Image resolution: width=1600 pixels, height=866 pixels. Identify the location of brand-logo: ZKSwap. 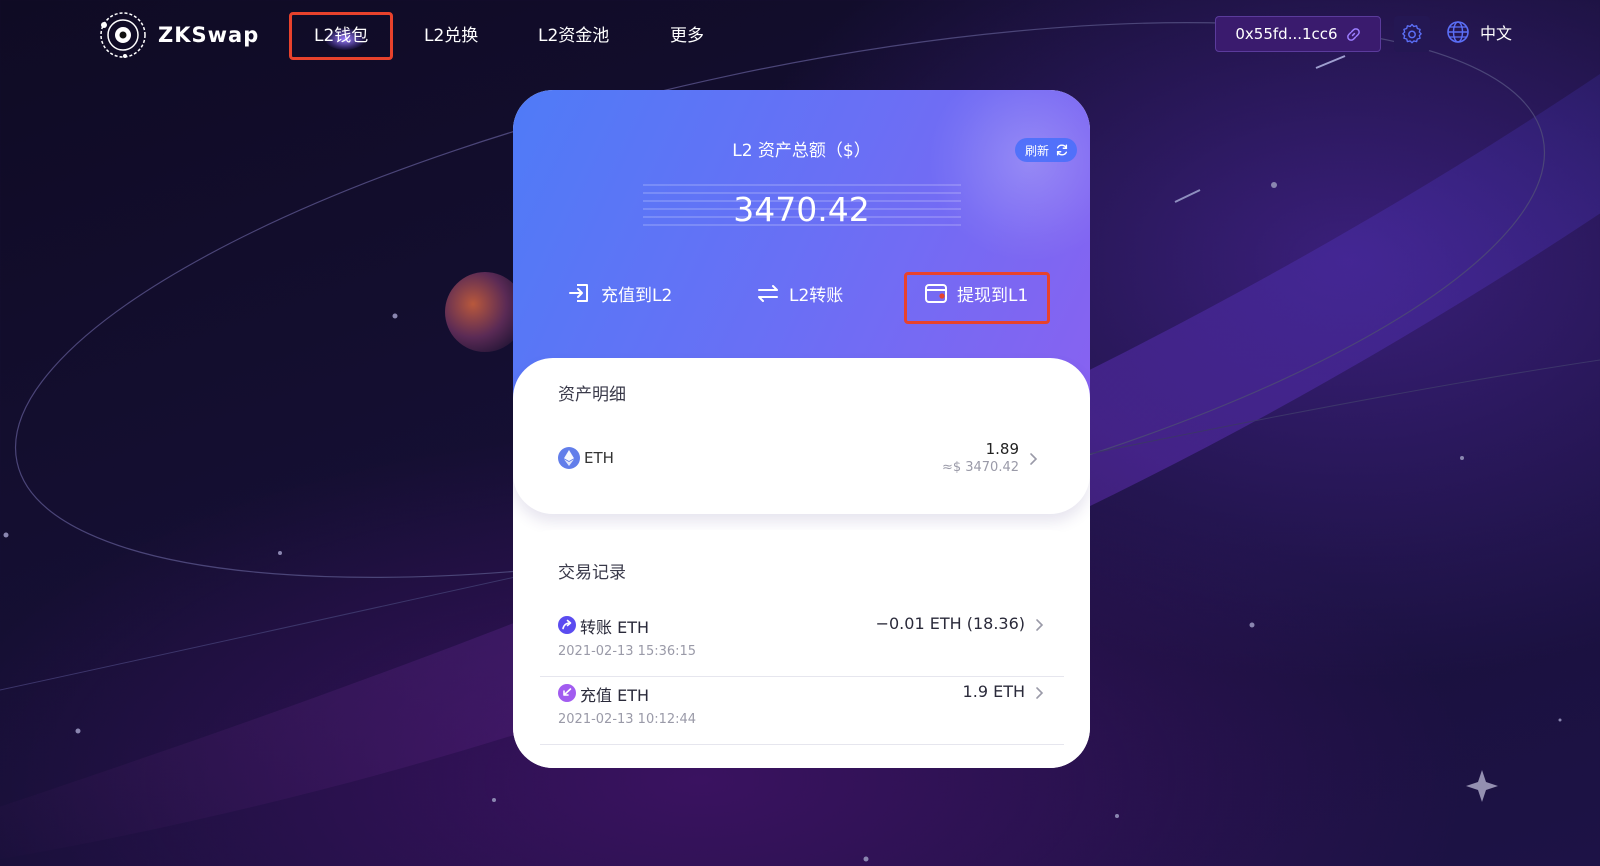
(178, 35).